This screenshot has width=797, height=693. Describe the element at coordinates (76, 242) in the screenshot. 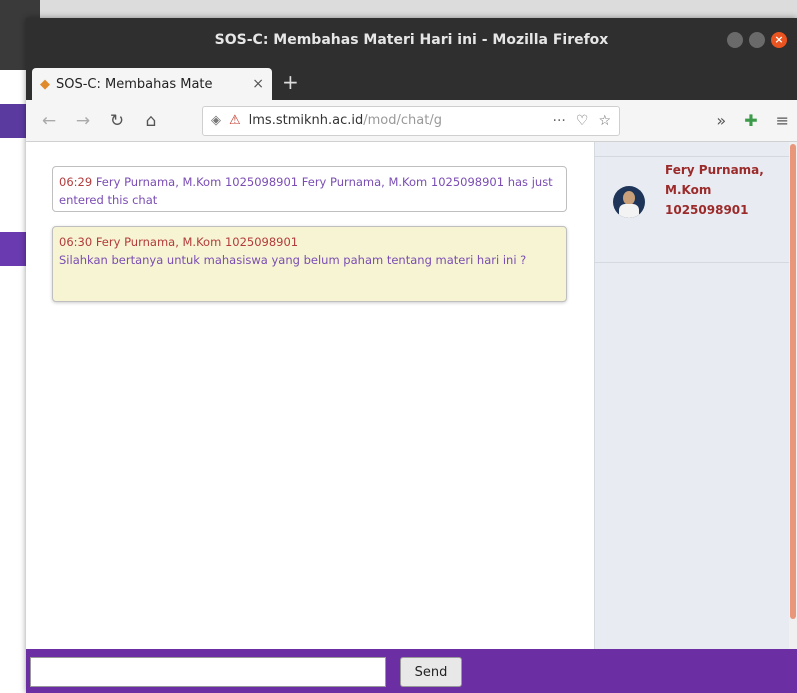

I see `message-time: 06:30` at that location.